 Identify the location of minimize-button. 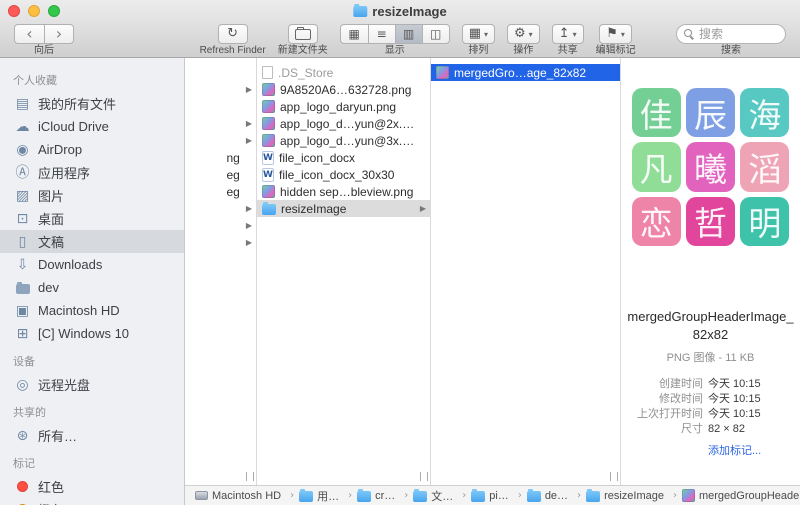
(34, 11).